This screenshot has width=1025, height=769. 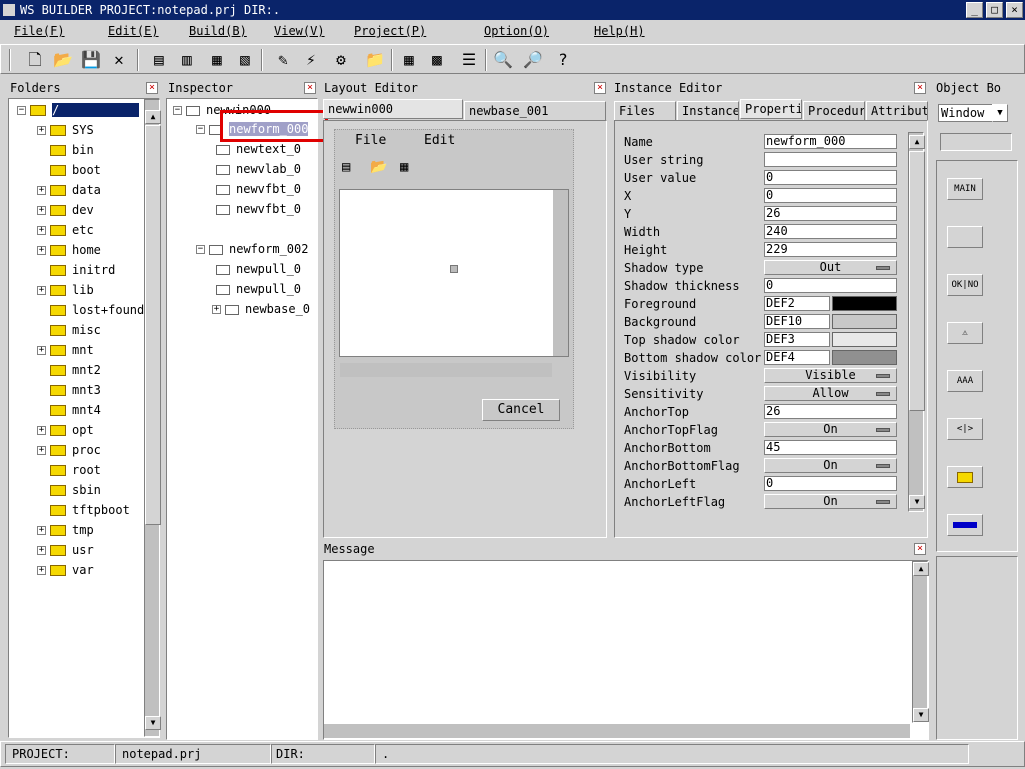 I want to click on menu-edit: Edit(E), so click(x=133, y=31).